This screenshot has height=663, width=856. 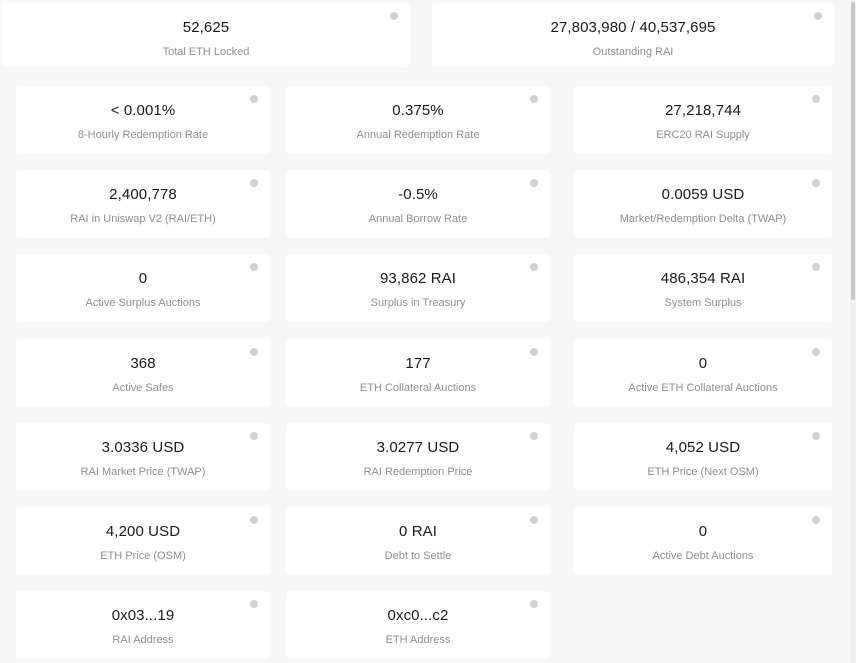 I want to click on stat-value: -0.5%, so click(x=418, y=194).